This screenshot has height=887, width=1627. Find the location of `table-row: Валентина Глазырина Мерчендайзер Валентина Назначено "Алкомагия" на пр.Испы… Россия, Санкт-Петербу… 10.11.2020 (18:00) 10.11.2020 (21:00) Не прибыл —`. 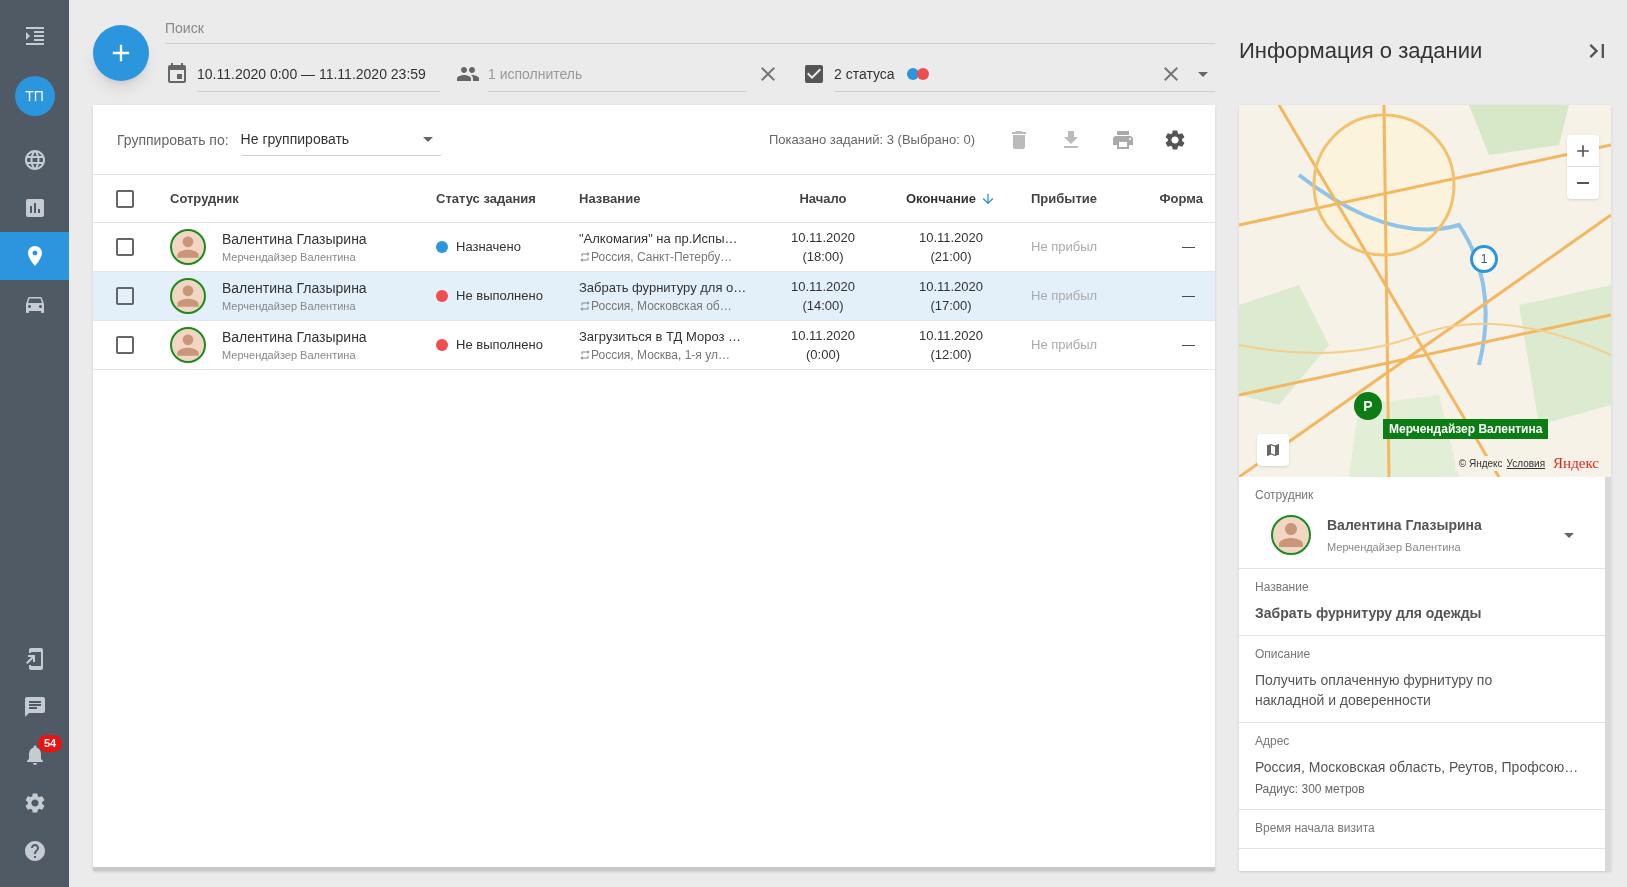

table-row: Валентина Глазырина Мерчендайзер Валентина Назначено "Алкомагия" на пр.Испы… Россия, Санкт-Петербу… 10.11.2020 (18:00) 10.11.2020 (21:00) Не прибыл — is located at coordinates (654, 247).